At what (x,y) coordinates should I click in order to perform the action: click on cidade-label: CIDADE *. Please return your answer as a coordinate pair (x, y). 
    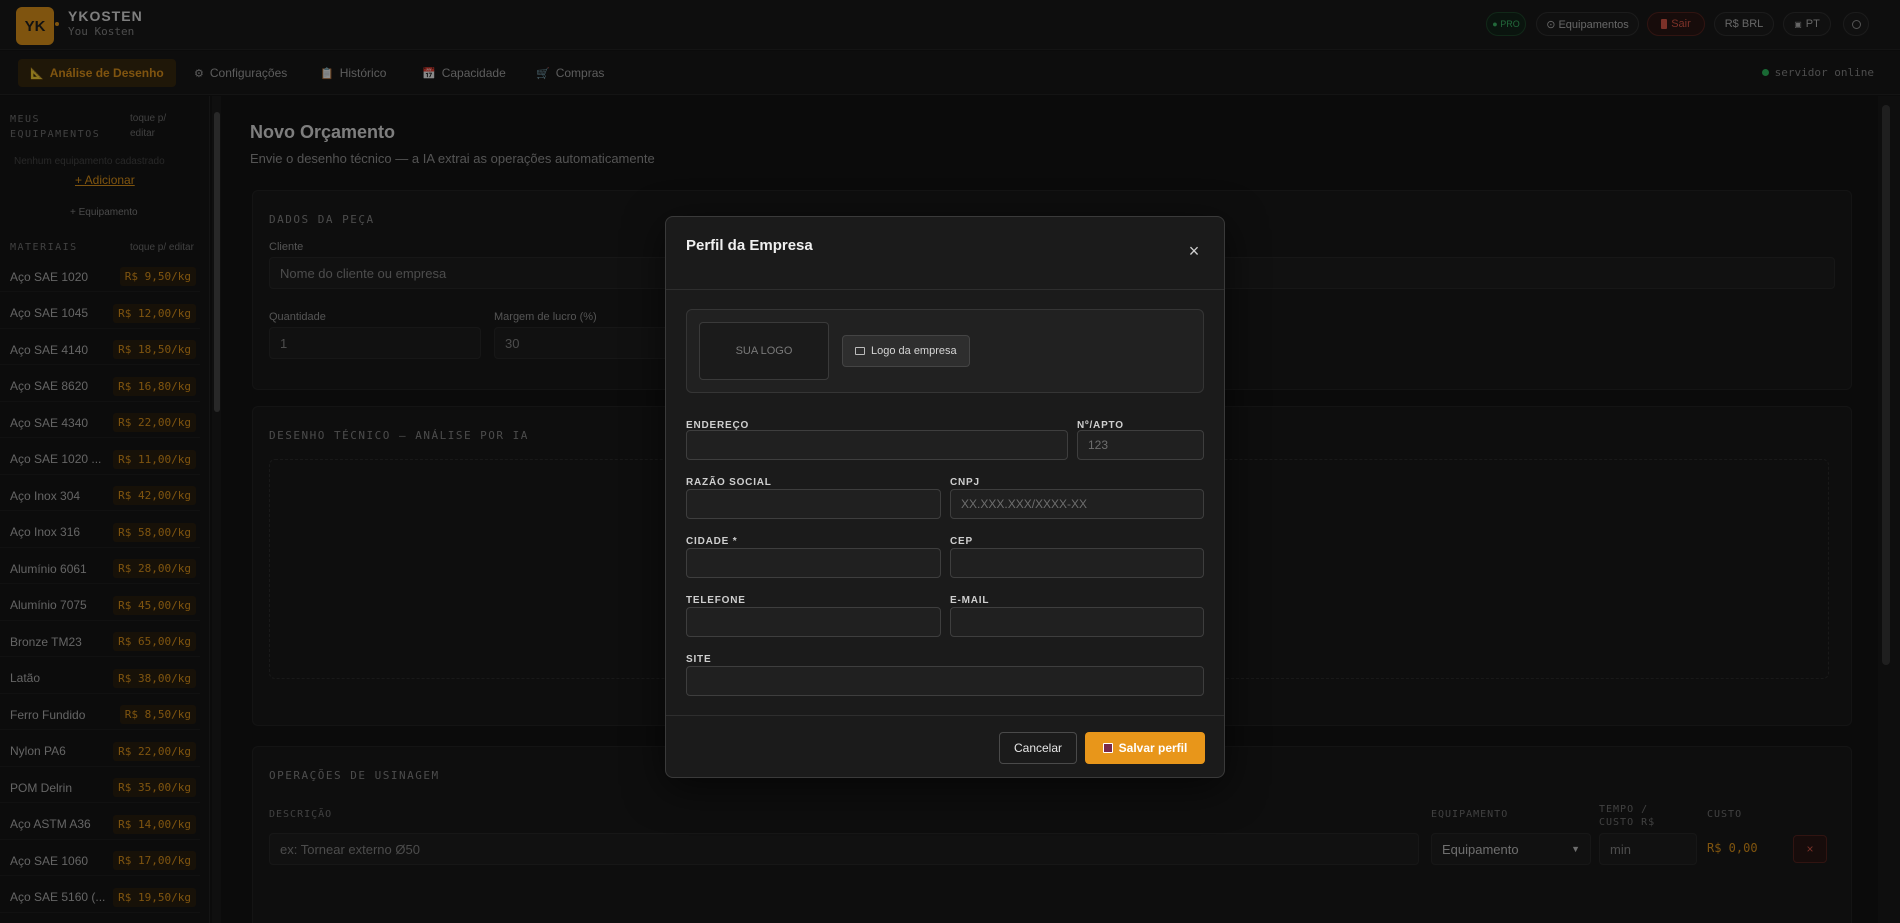
    Looking at the image, I should click on (712, 541).